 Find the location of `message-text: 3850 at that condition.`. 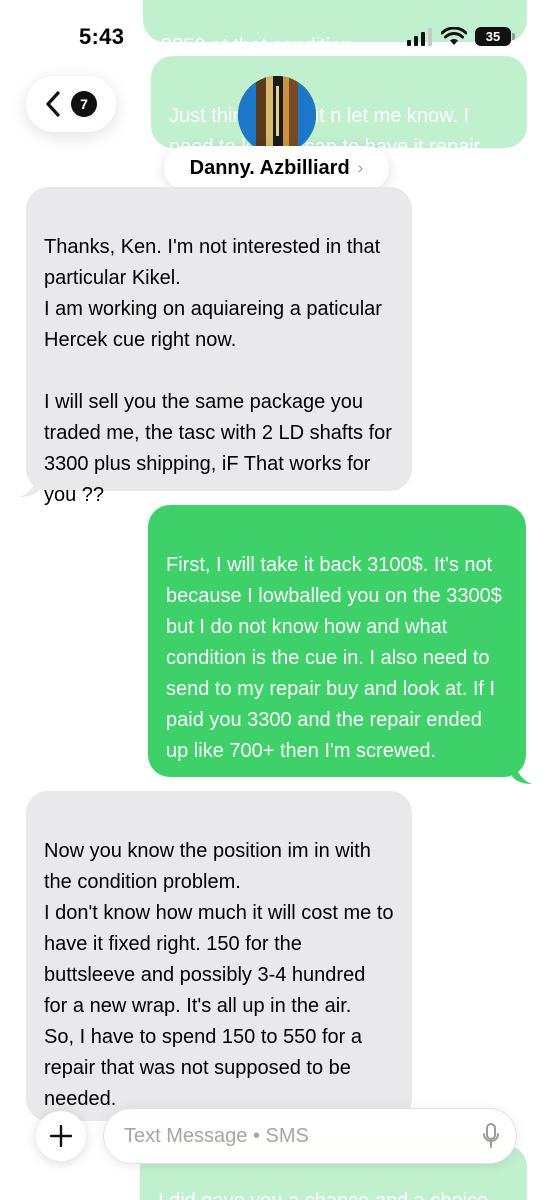

message-text: 3850 at that condition. is located at coordinates (259, 46).